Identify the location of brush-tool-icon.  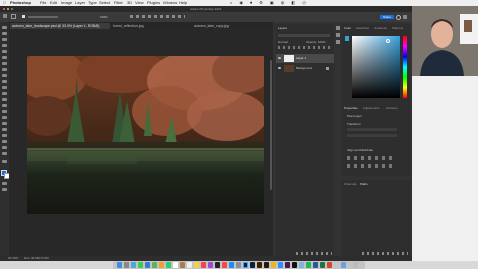
(4, 81).